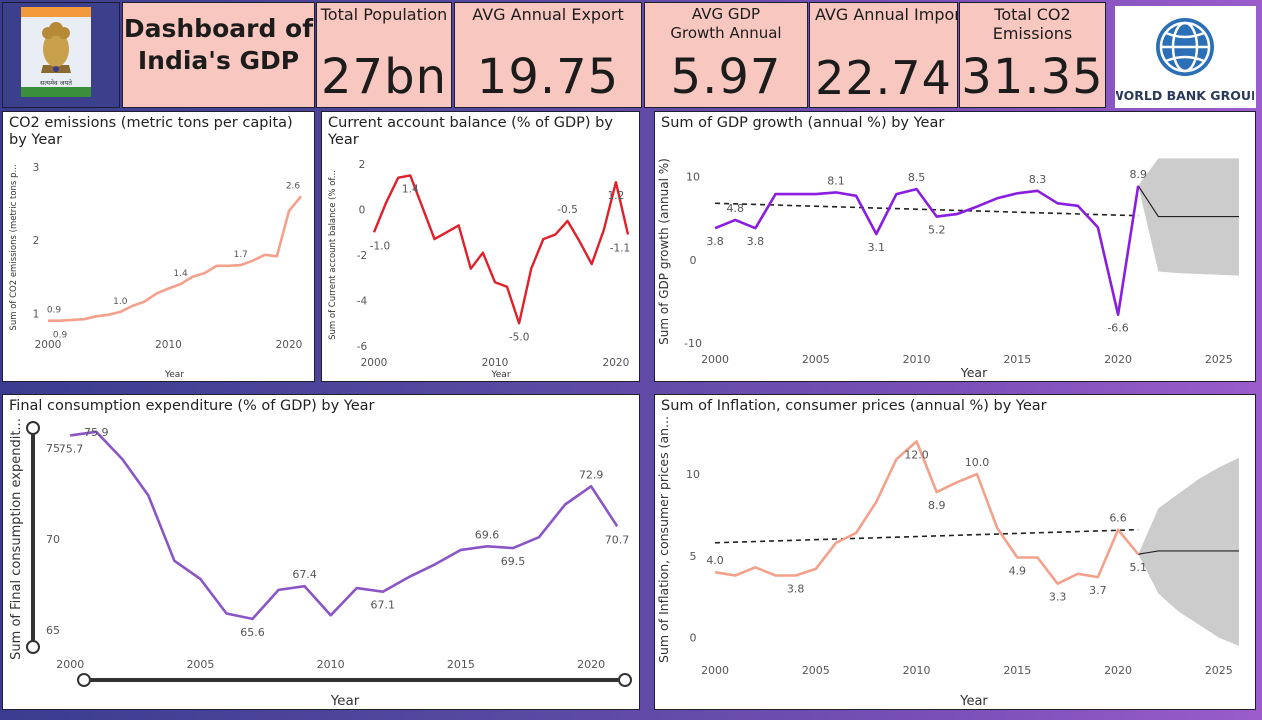 This screenshot has height=720, width=1262. What do you see at coordinates (726, 77) in the screenshot?
I see `kpi-value: 5.97` at bounding box center [726, 77].